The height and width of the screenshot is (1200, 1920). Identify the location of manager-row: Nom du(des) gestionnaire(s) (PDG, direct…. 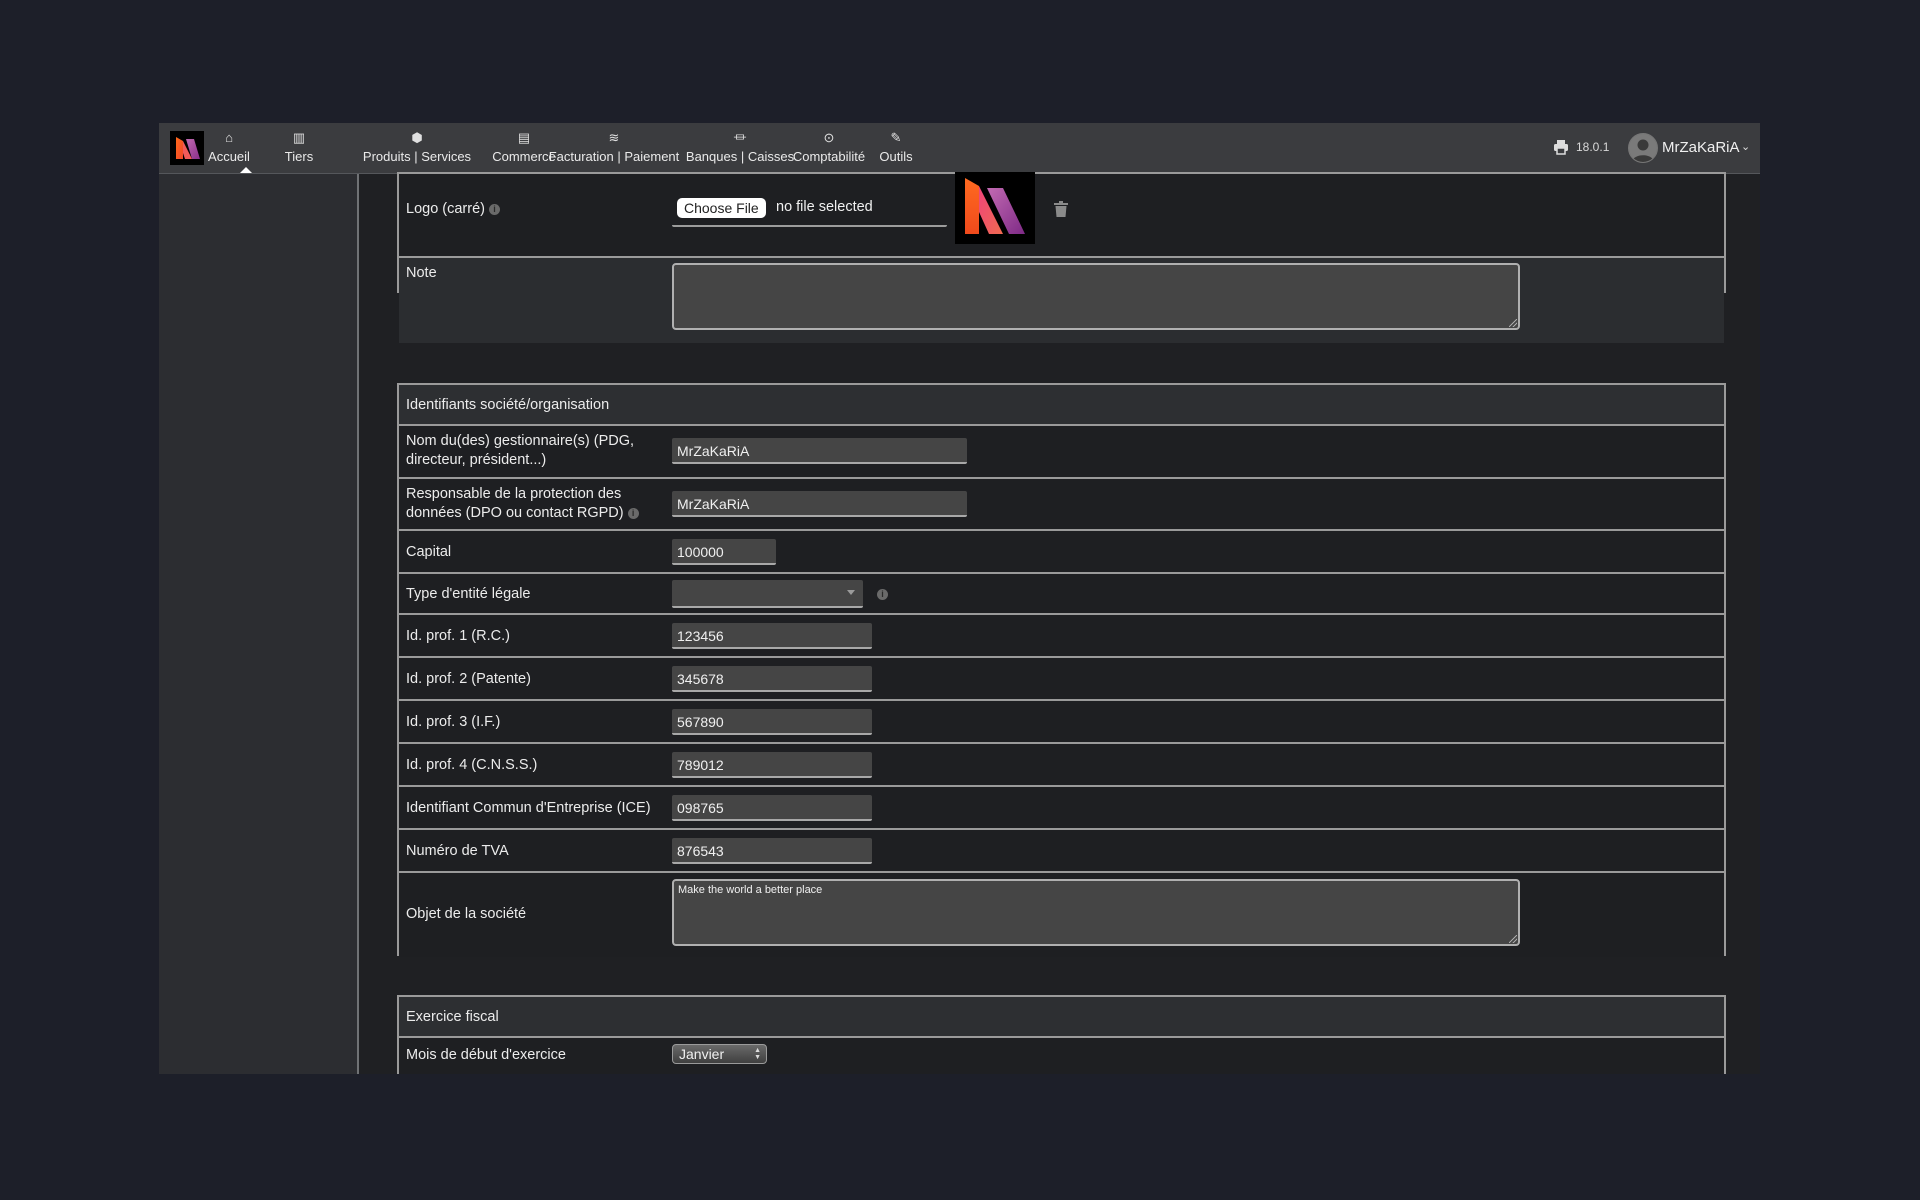
(1061, 452).